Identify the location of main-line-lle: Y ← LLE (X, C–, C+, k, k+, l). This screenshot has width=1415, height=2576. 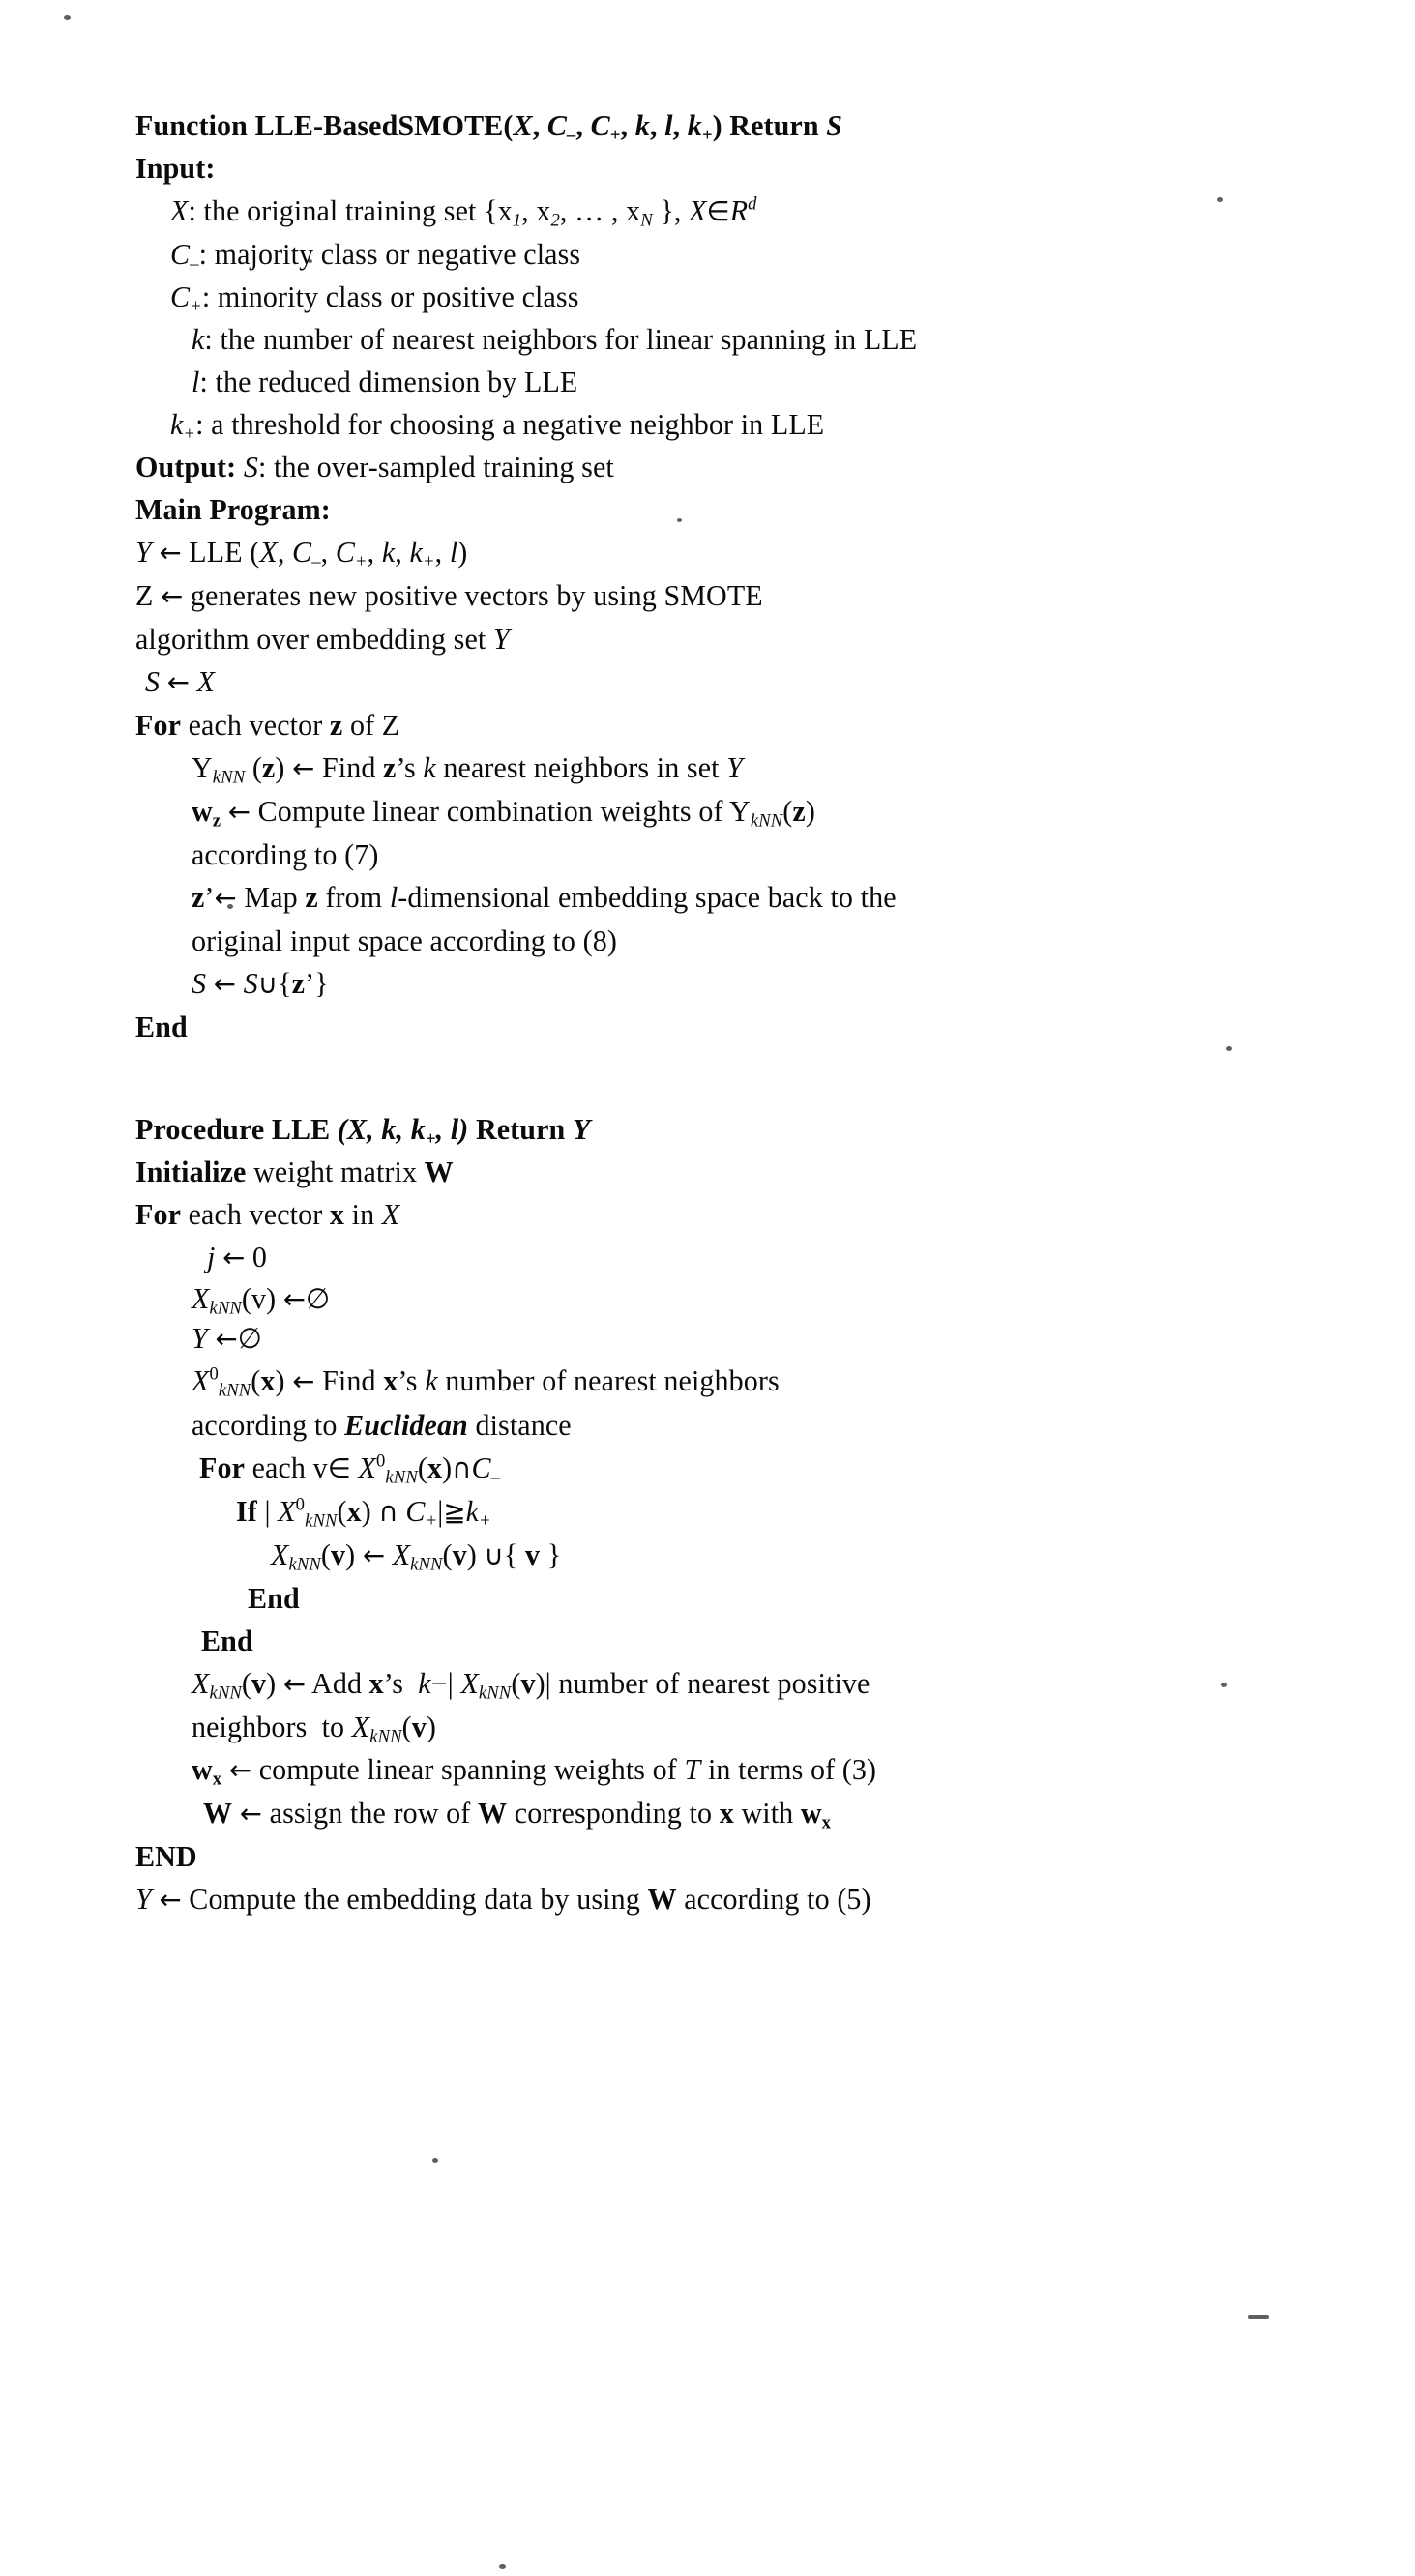
(302, 554).